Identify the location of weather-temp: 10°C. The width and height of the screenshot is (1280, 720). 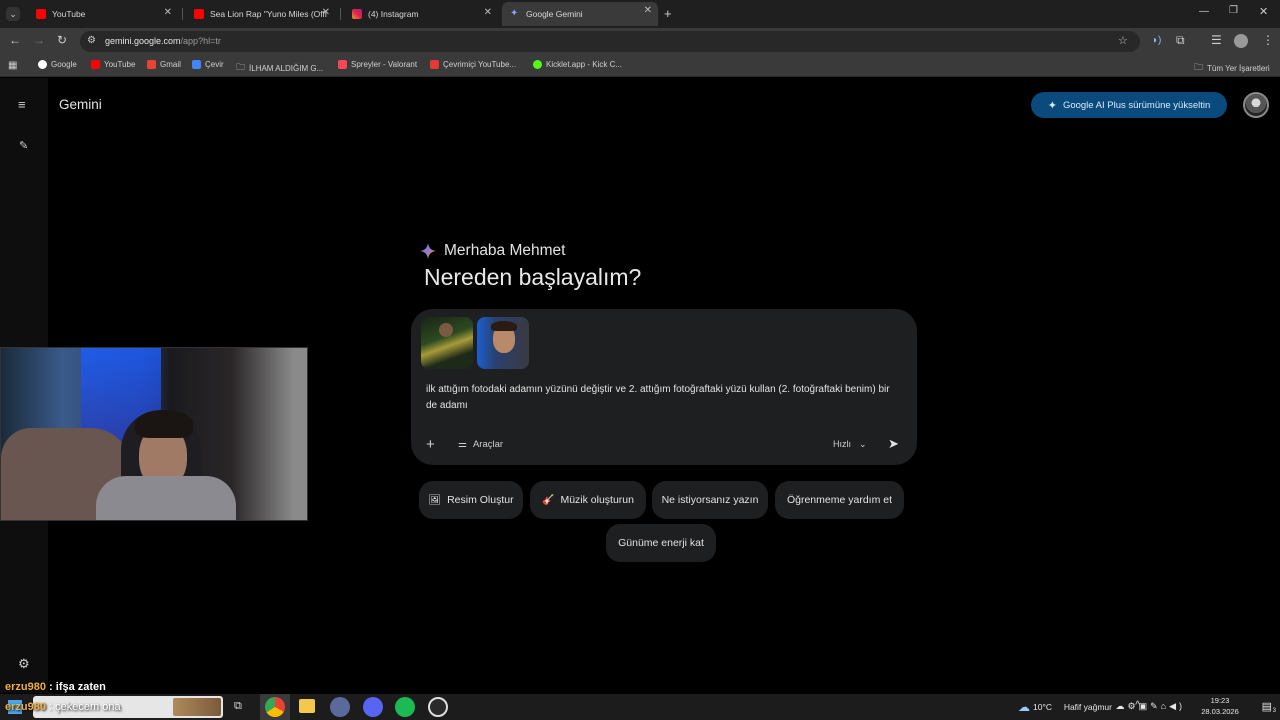
(1042, 707).